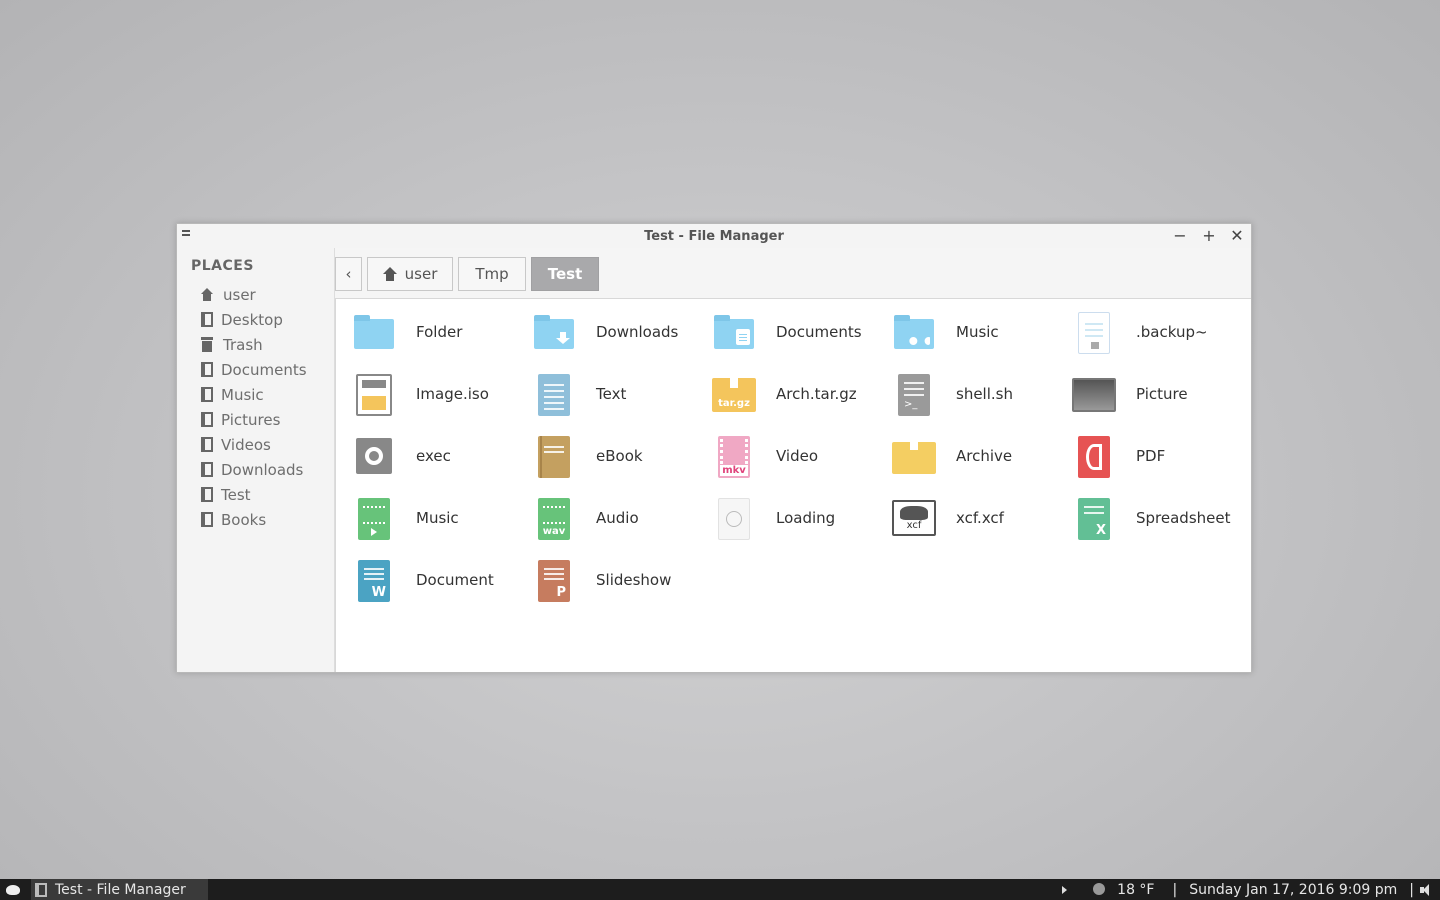  Describe the element at coordinates (244, 519) in the screenshot. I see `sidebar-item-label: Books` at that location.